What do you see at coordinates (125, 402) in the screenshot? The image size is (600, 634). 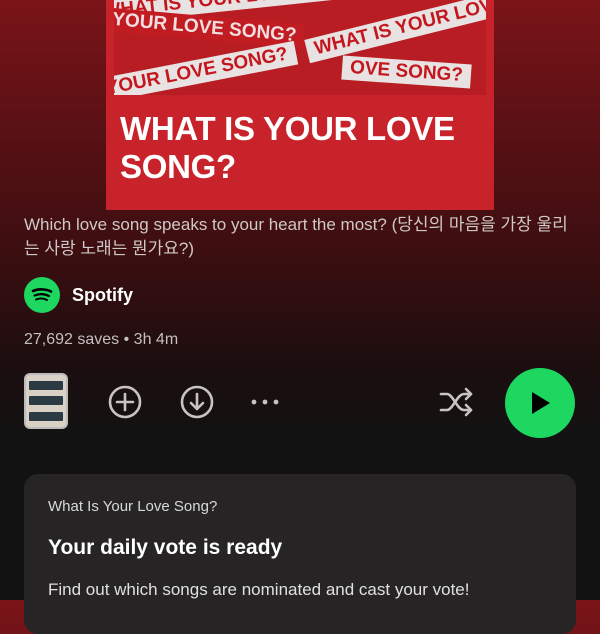 I see `add-icon` at bounding box center [125, 402].